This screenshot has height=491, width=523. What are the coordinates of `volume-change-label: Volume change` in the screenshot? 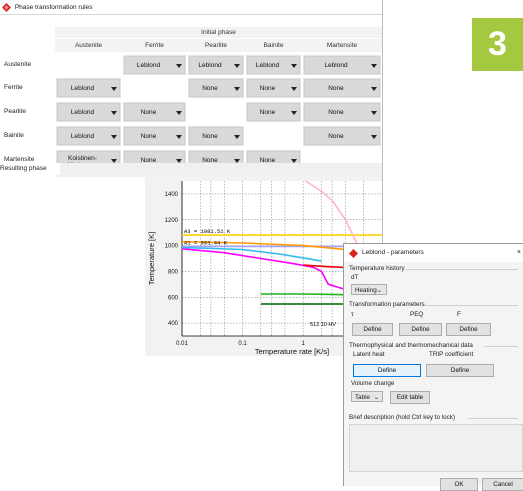 It's located at (372, 383).